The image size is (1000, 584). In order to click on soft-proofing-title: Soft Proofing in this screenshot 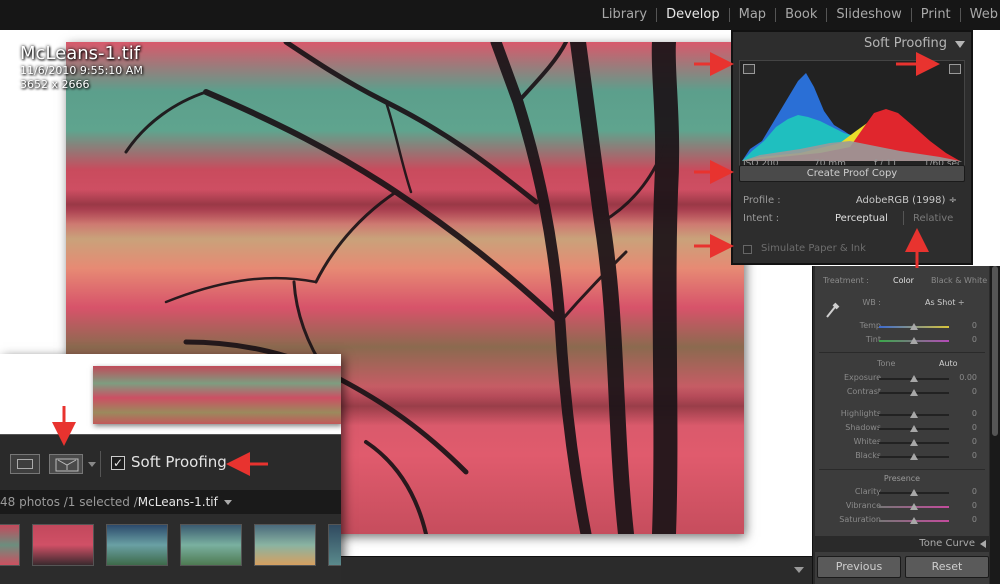, I will do `click(852, 44)`.